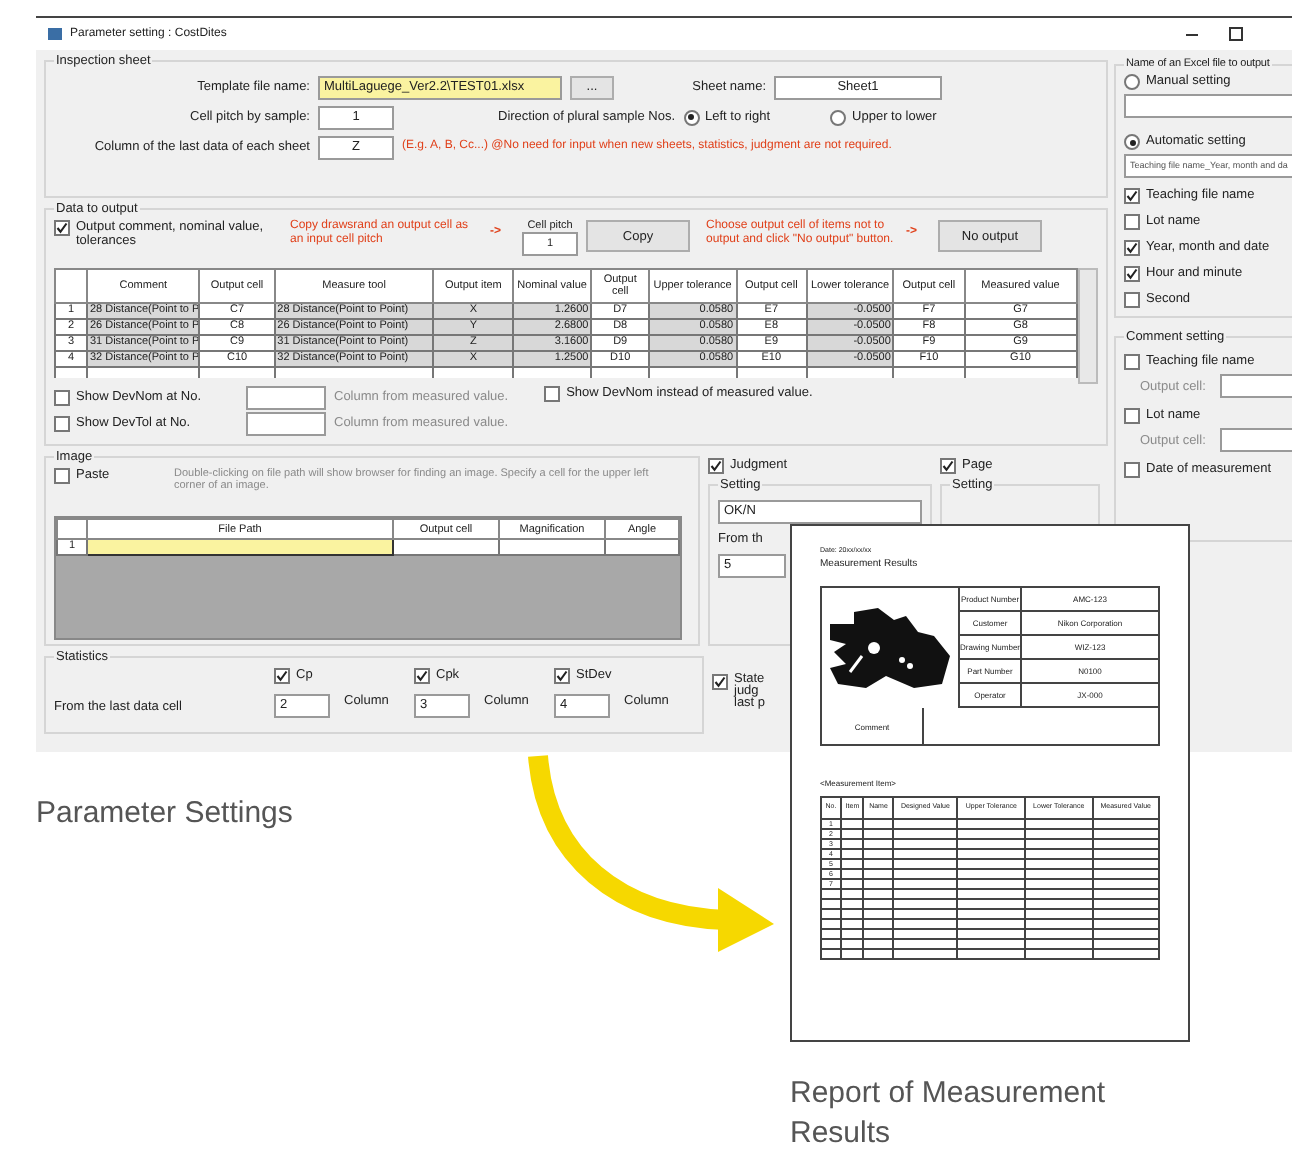 The width and height of the screenshot is (1292, 1166). Describe the element at coordinates (164, 813) in the screenshot. I see `caption: Parameter Settings` at that location.